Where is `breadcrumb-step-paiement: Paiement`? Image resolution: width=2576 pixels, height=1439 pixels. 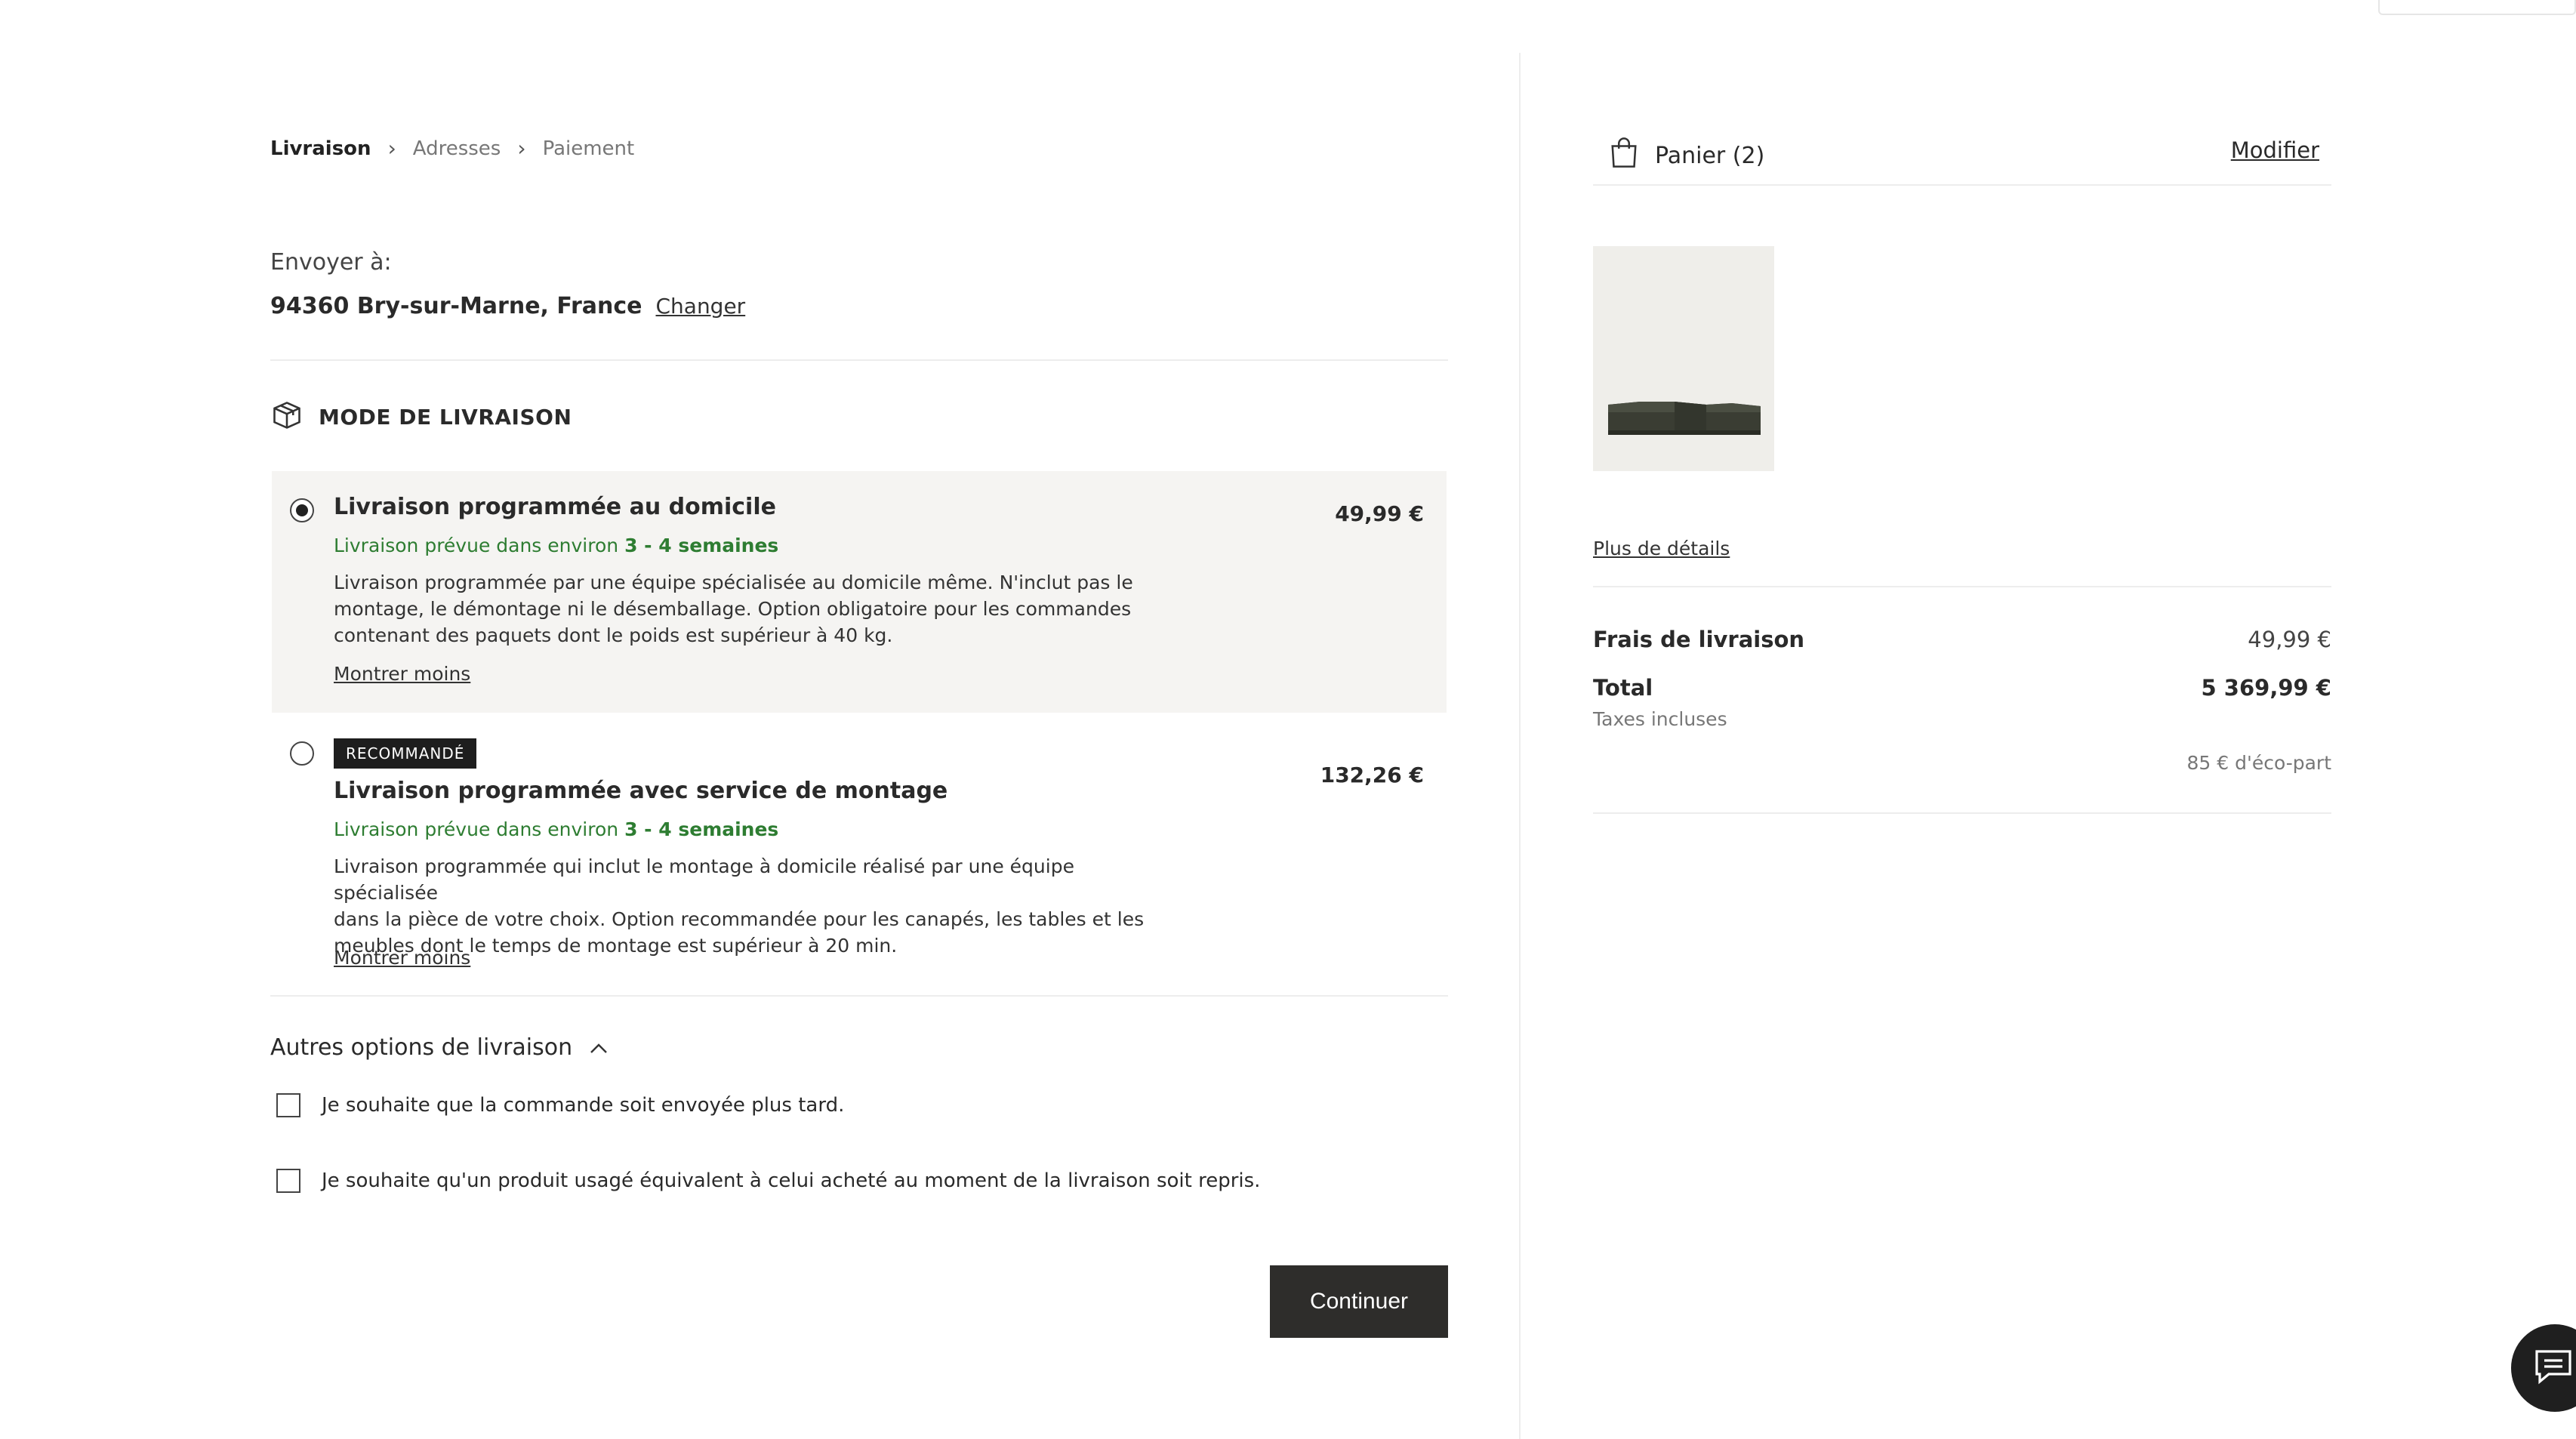 breadcrumb-step-paiement: Paiement is located at coordinates (589, 149).